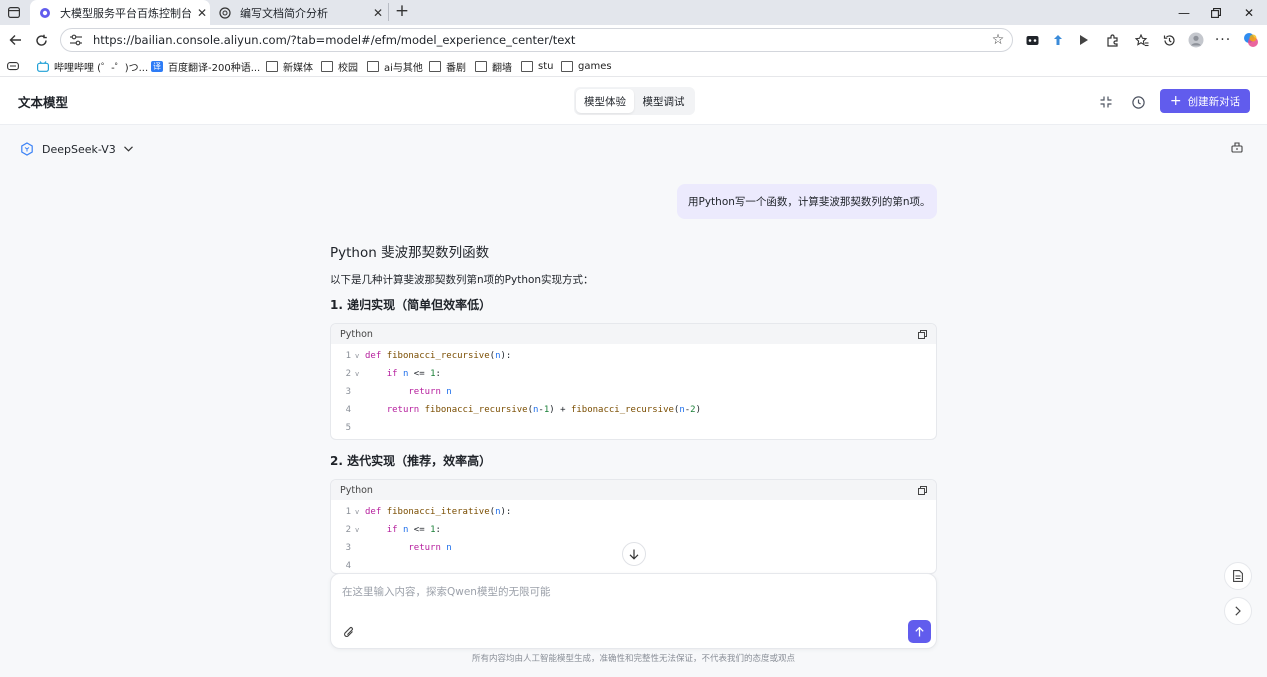  Describe the element at coordinates (605, 101) in the screenshot. I see `tab-model-experience: 模型体验` at that location.